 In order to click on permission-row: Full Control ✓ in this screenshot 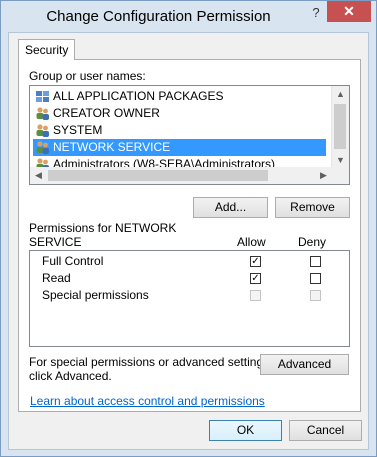, I will do `click(189, 261)`.